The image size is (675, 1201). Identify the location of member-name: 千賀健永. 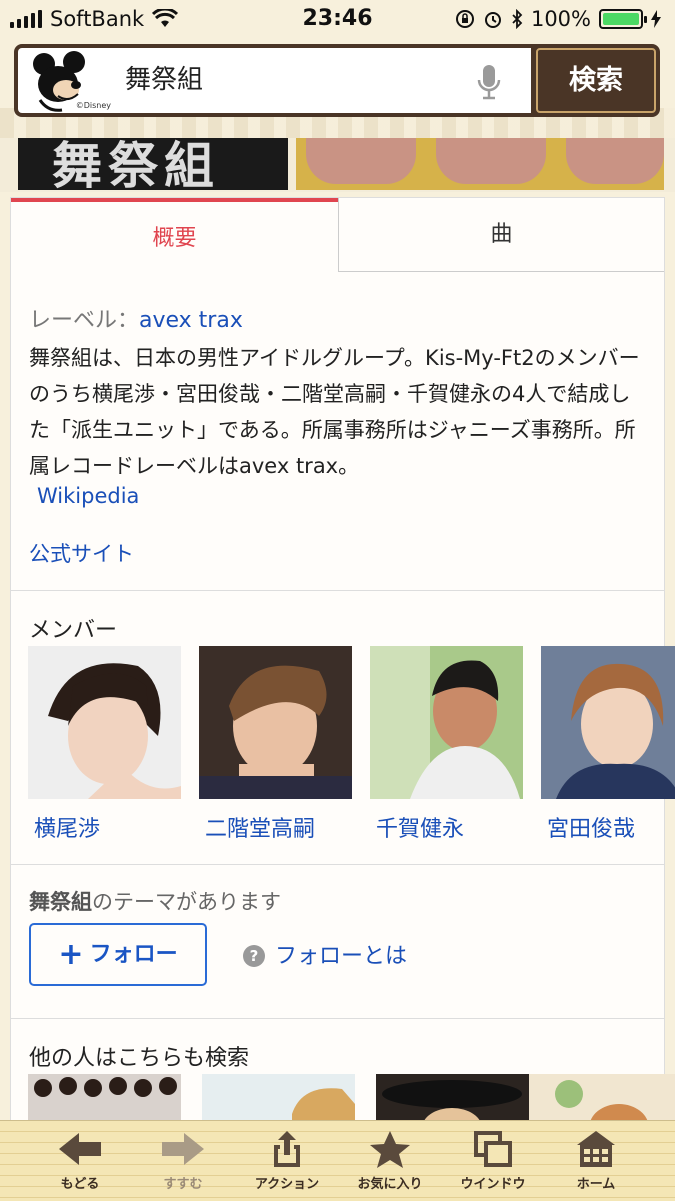
(446, 827).